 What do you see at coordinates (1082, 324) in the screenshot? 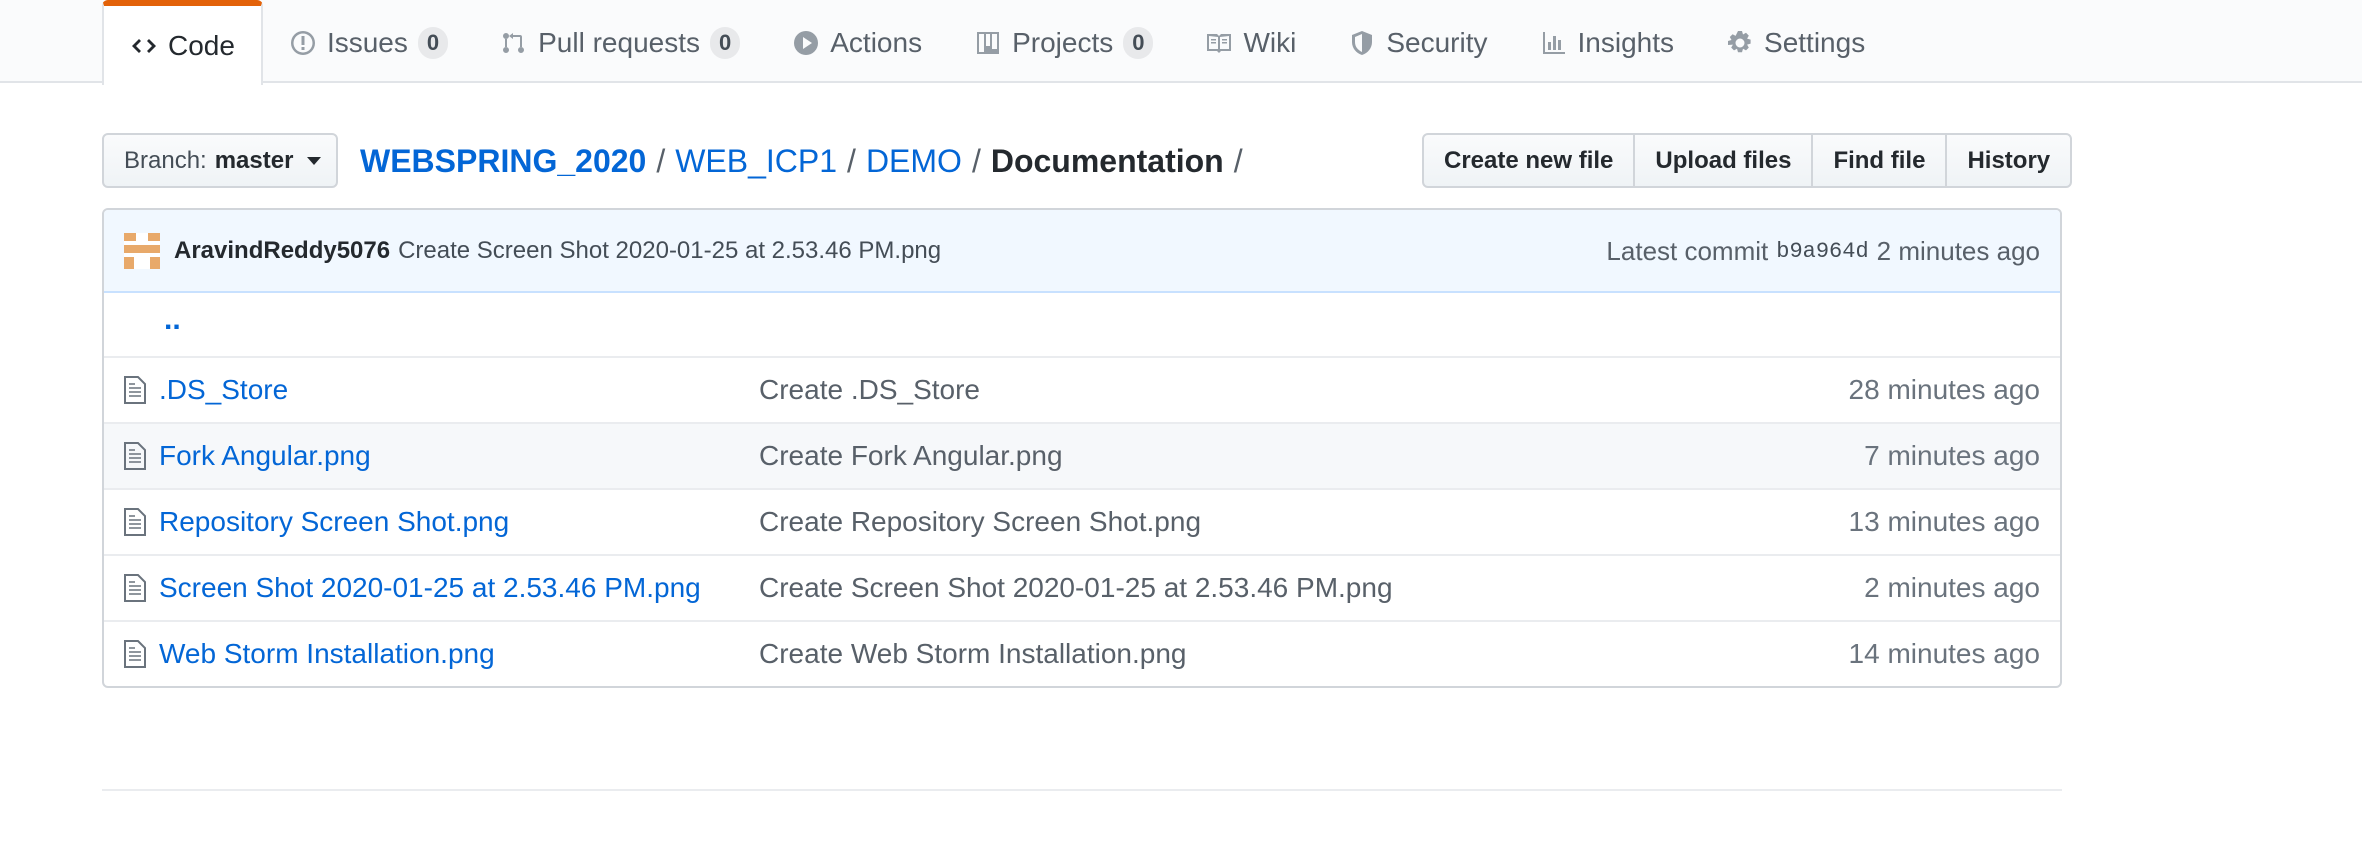
I see `up-directory-row: ..` at bounding box center [1082, 324].